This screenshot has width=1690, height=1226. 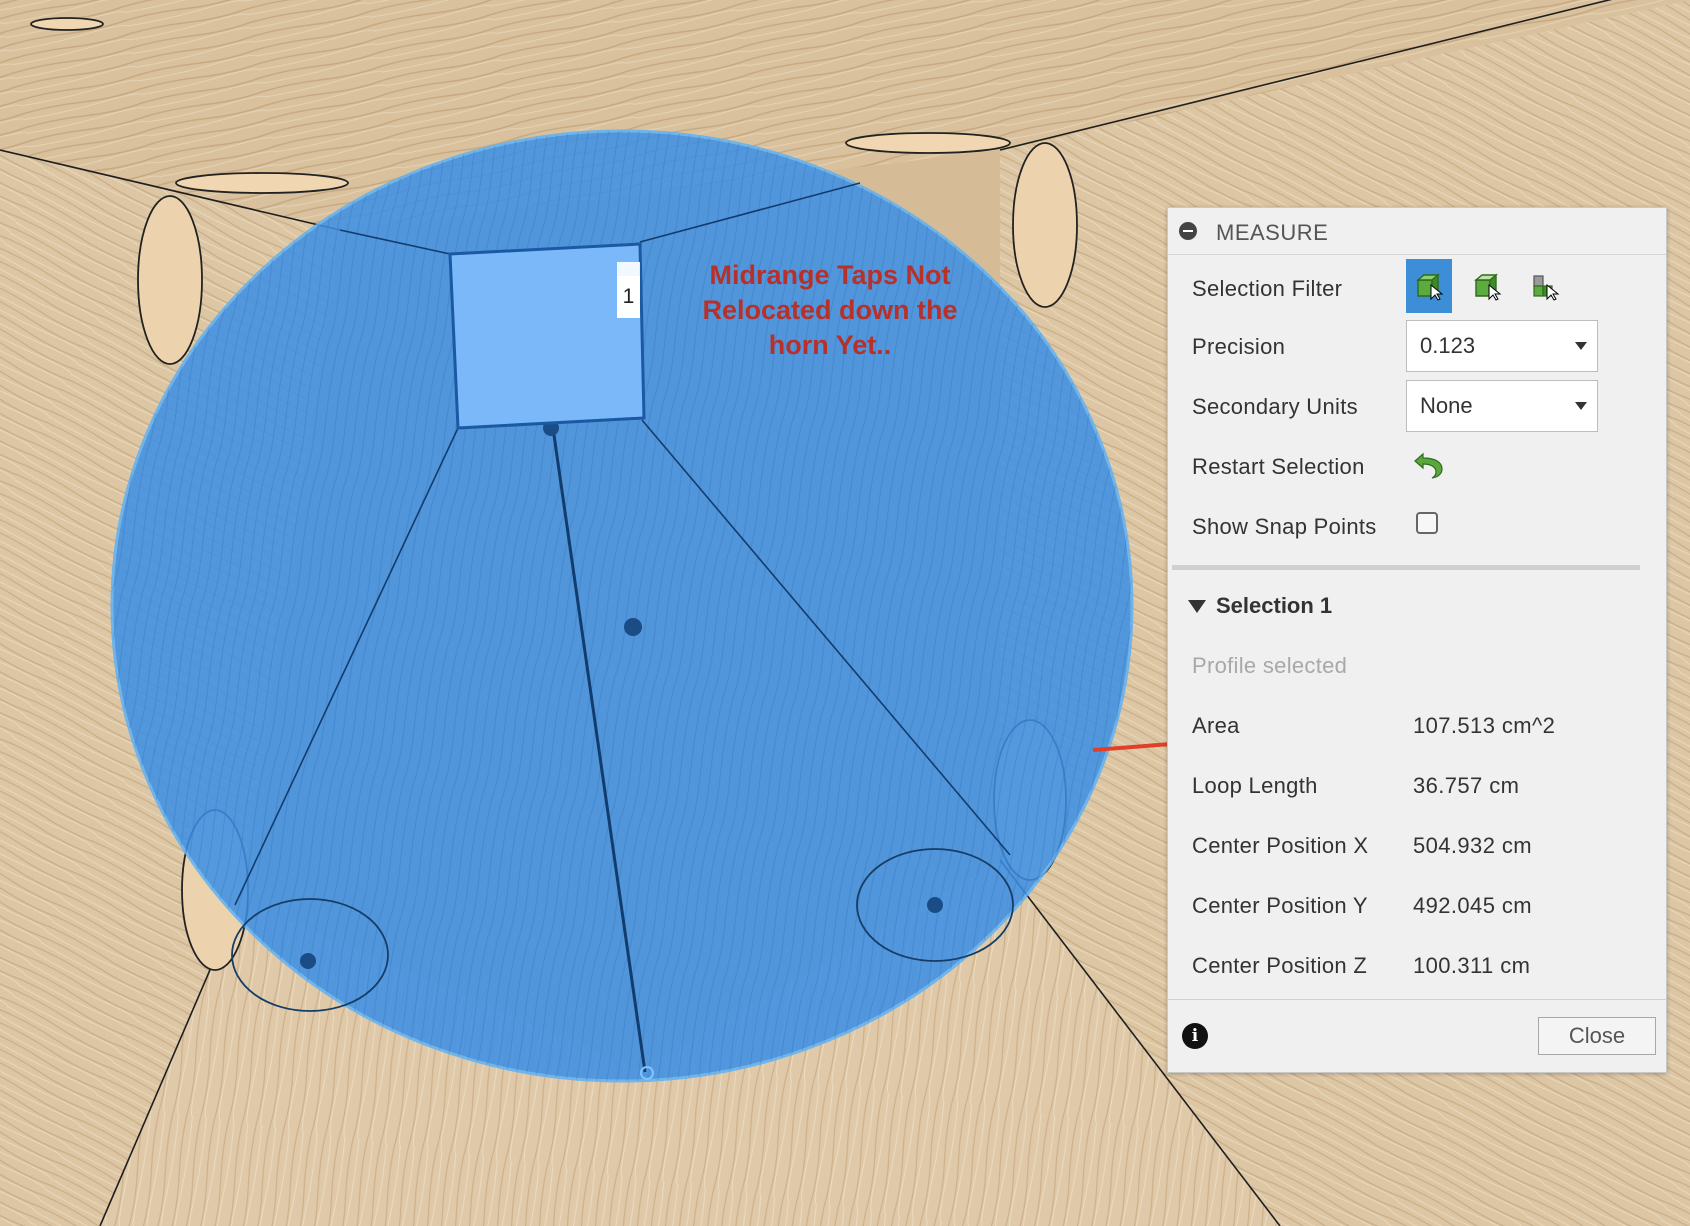 What do you see at coordinates (1427, 523) in the screenshot?
I see `show-snap-points-checkbox` at bounding box center [1427, 523].